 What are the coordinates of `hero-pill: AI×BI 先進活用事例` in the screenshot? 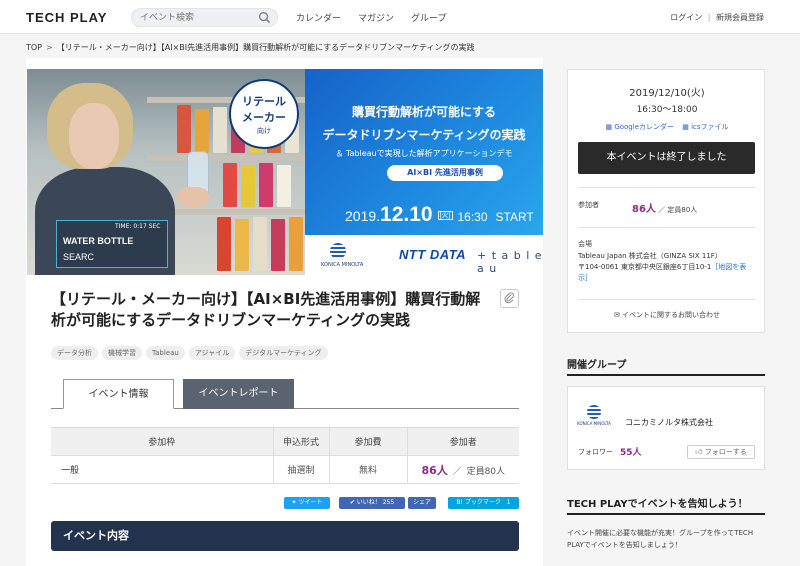 It's located at (445, 173).